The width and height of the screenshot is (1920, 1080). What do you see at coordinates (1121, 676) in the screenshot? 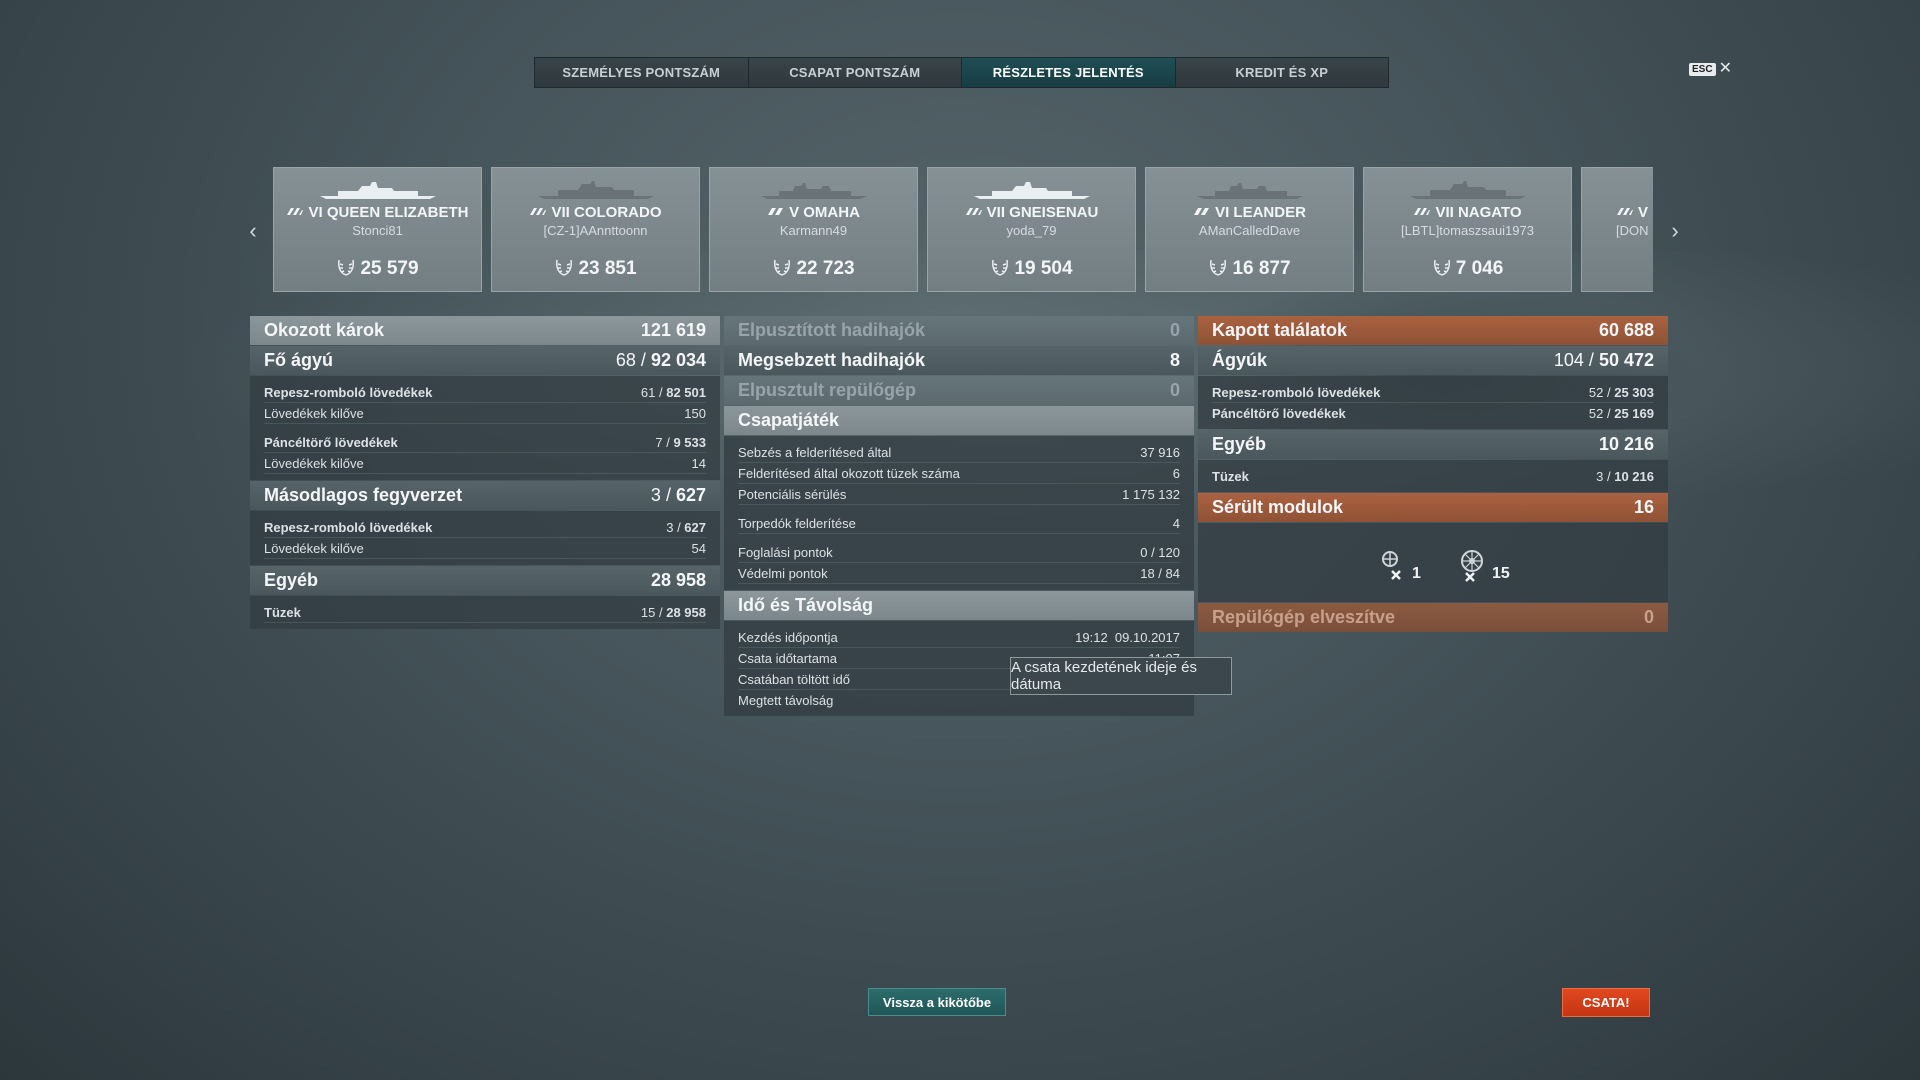
I see `tooltip: A csata kezdetének ideje és dátuma` at bounding box center [1121, 676].